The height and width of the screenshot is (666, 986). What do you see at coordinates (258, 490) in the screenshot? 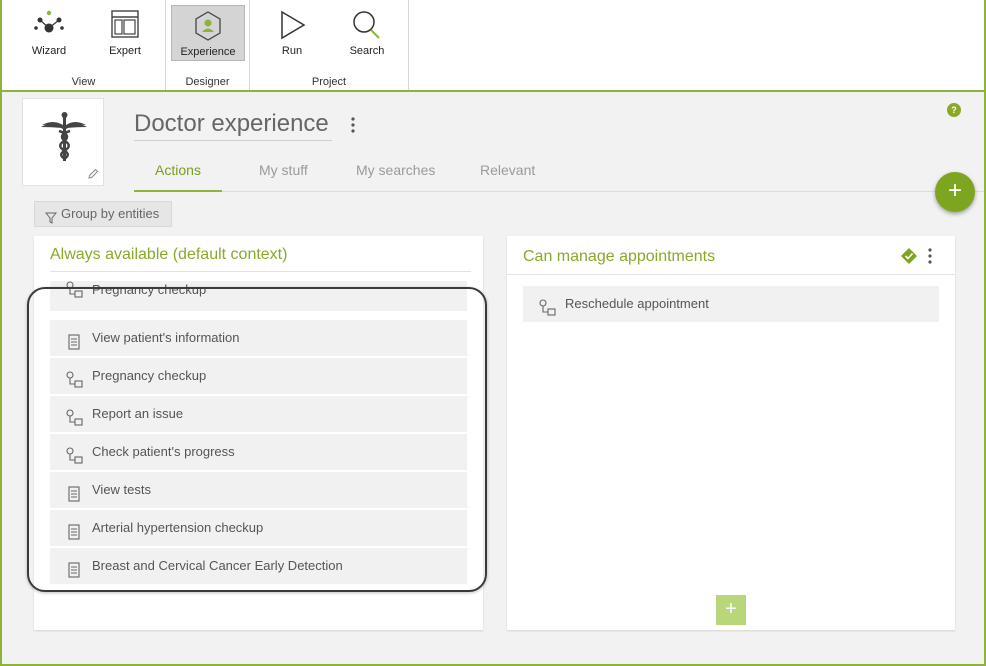
I see `list-item: View tests` at bounding box center [258, 490].